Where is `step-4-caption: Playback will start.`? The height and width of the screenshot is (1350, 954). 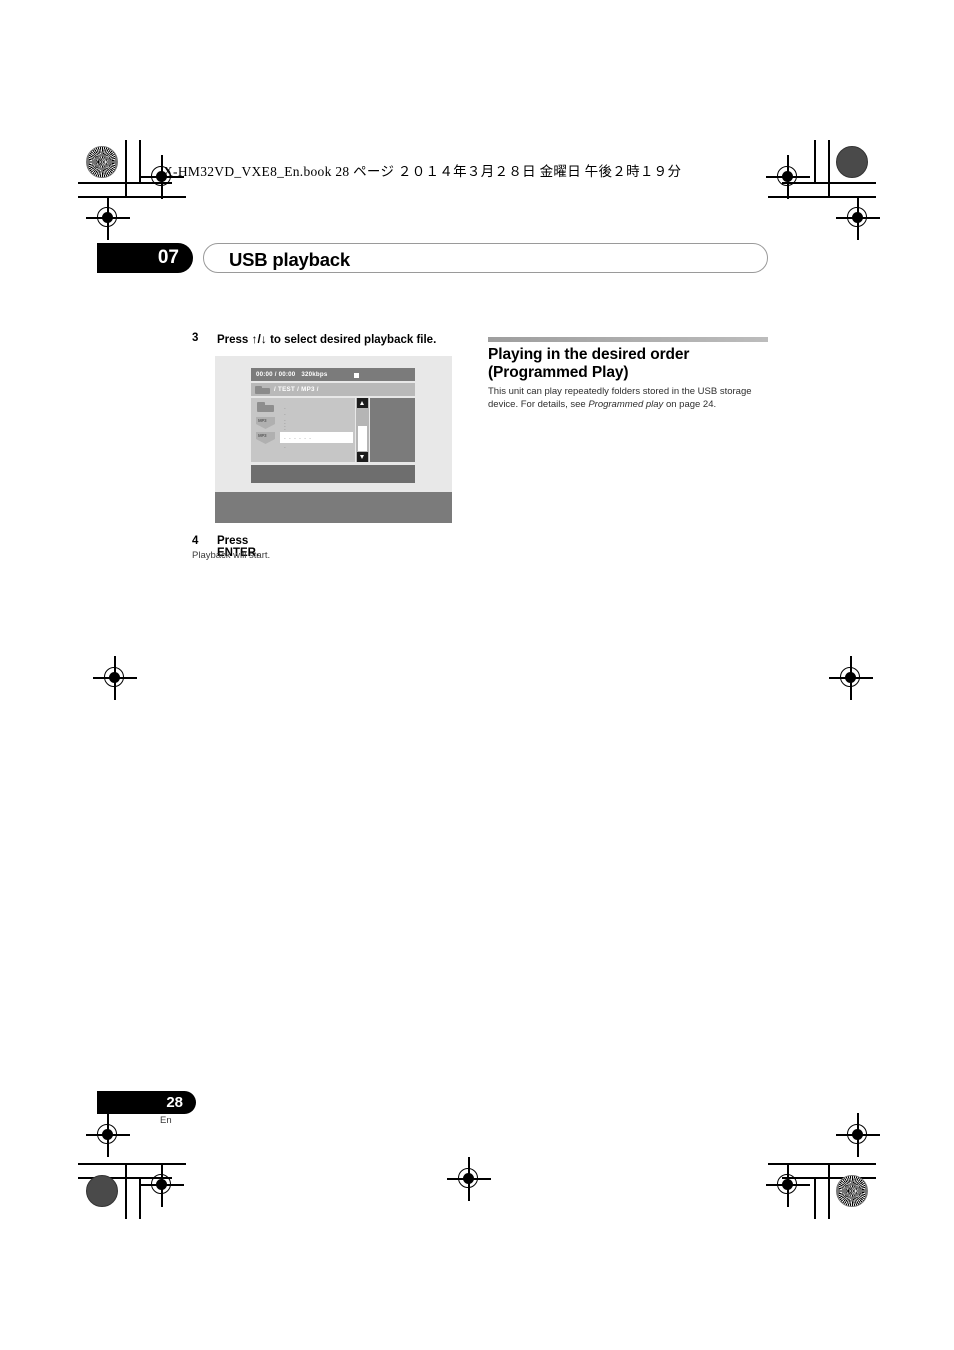
step-4-caption: Playback will start. is located at coordinates (231, 555).